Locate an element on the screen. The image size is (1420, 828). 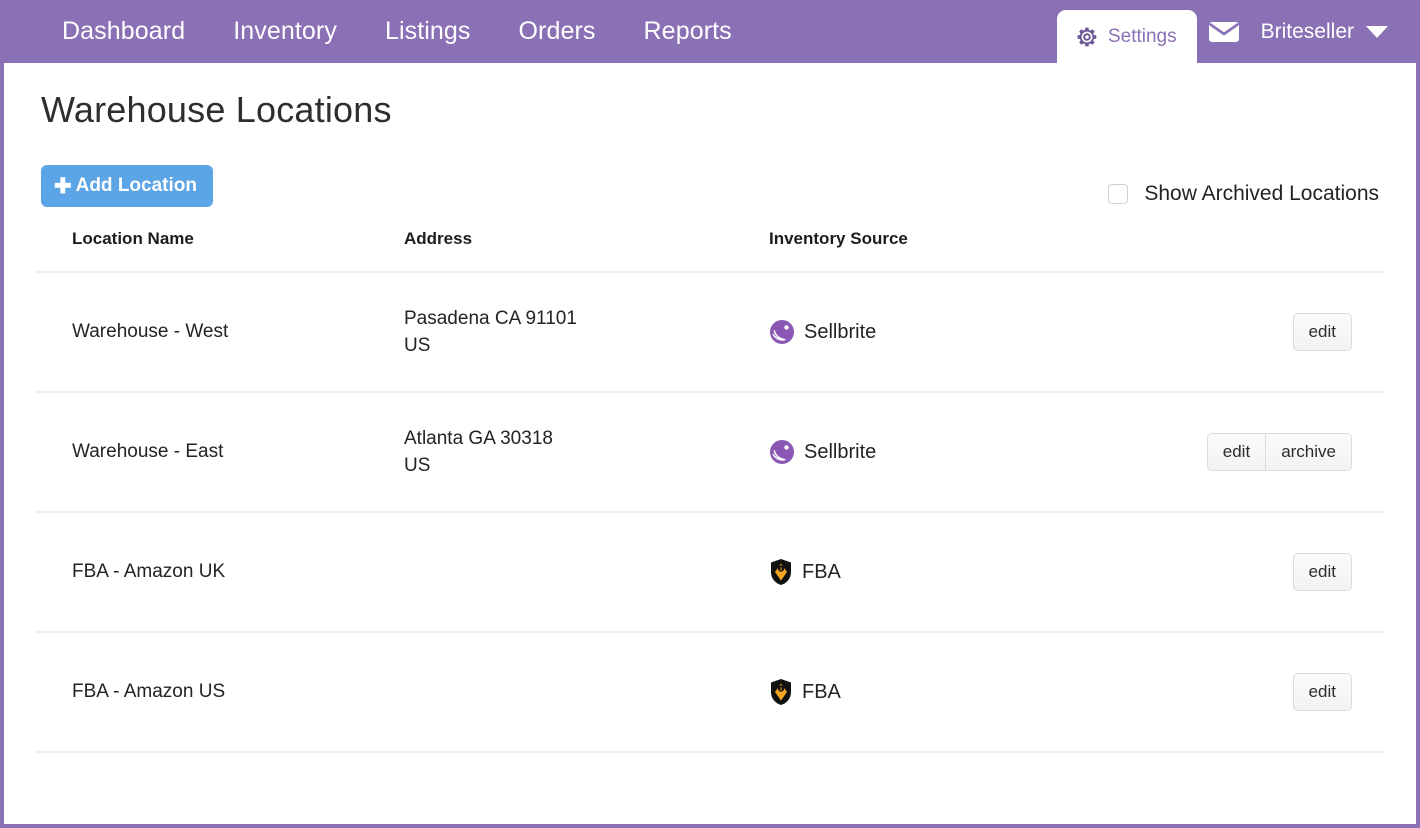
account-menu: Briteseller is located at coordinates (1326, 31).